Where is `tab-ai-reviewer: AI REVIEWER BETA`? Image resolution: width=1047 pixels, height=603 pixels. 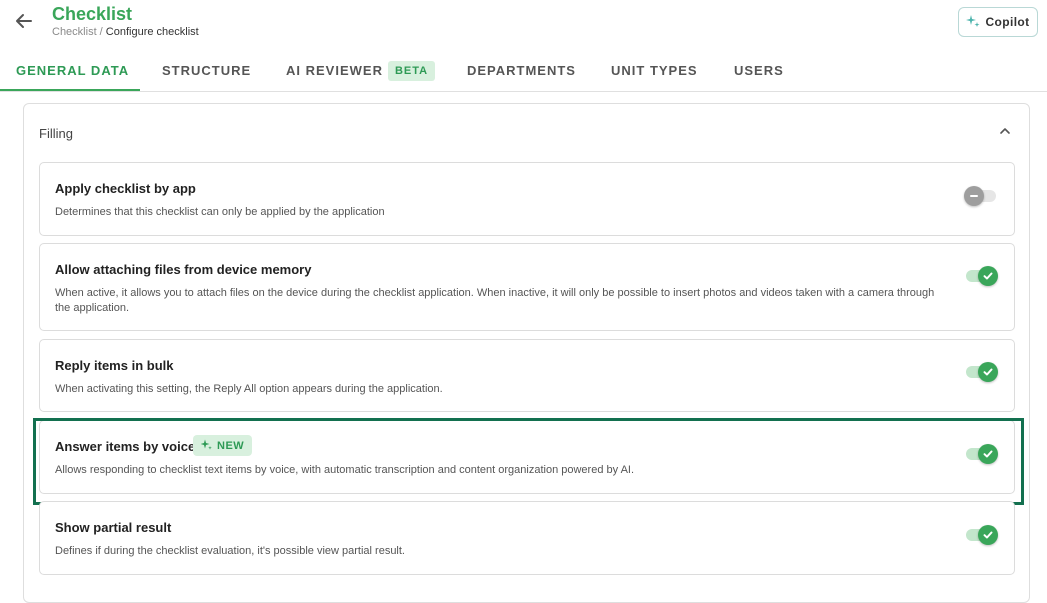 tab-ai-reviewer: AI REVIEWER BETA is located at coordinates (361, 70).